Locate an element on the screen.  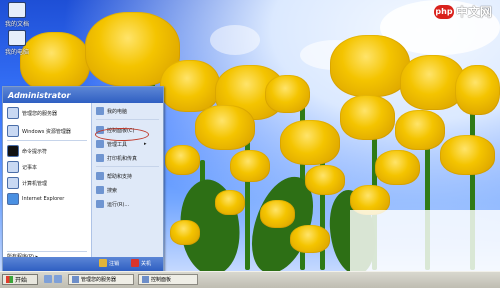
command-prompt-icon is located at coordinates (13, 151).